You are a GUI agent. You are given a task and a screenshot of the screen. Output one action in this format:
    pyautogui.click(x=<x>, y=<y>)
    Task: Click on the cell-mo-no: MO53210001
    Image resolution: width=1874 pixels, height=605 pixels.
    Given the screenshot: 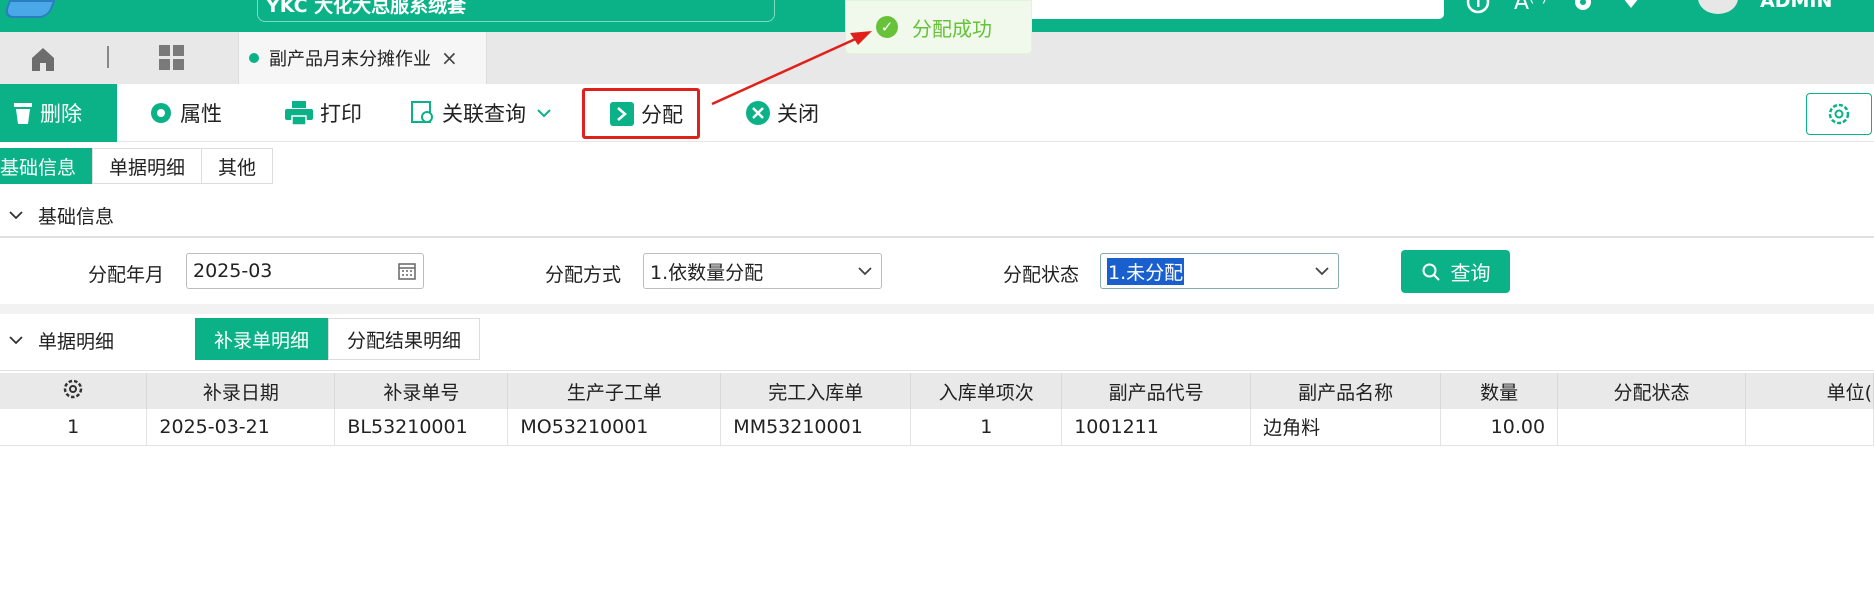 What is the action you would take?
    pyautogui.click(x=614, y=427)
    